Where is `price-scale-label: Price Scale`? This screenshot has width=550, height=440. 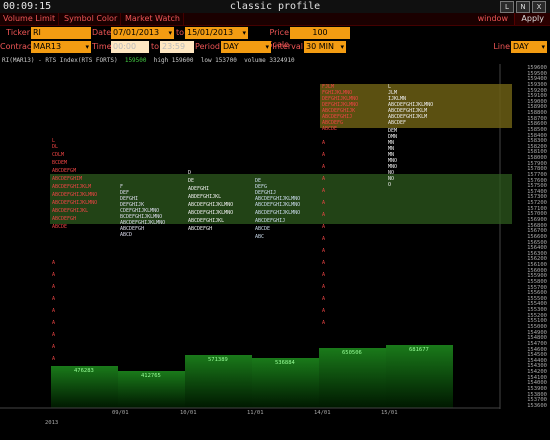
price-scale-label: Price Scale is located at coordinates (278, 38).